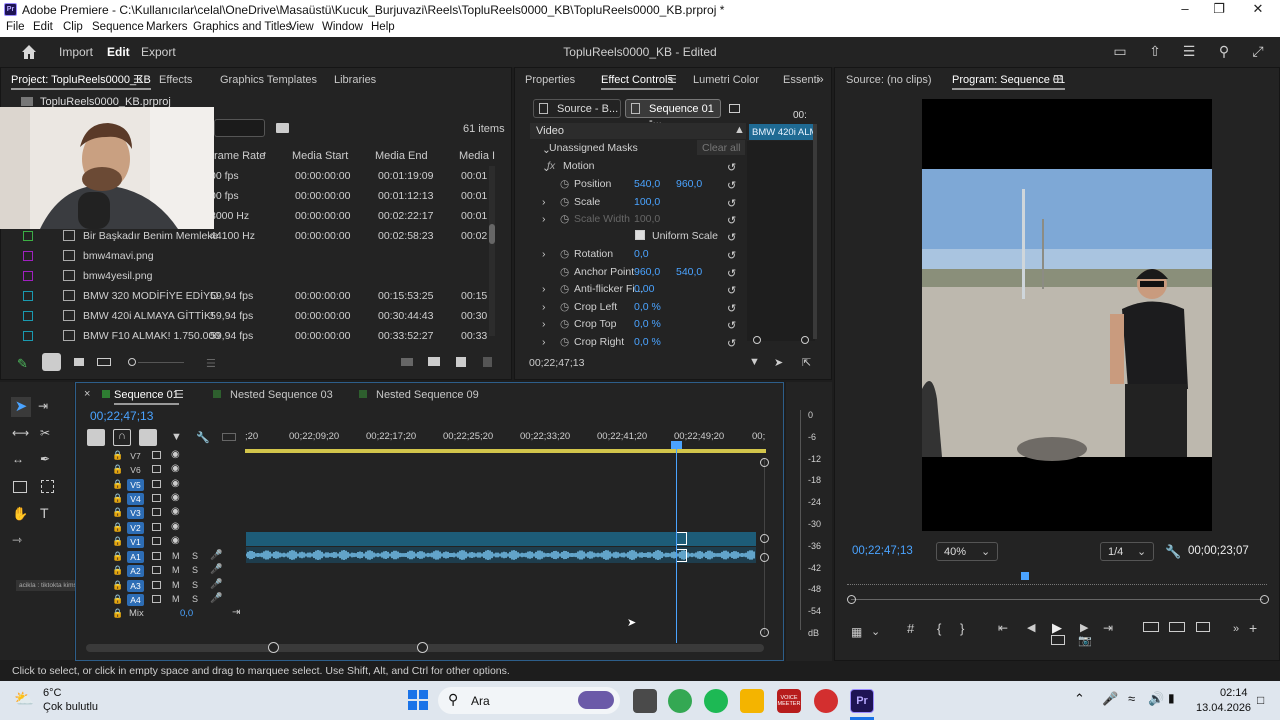 The width and height of the screenshot is (1280, 720). What do you see at coordinates (579, 166) in the screenshot?
I see `motion-effect: Motion` at bounding box center [579, 166].